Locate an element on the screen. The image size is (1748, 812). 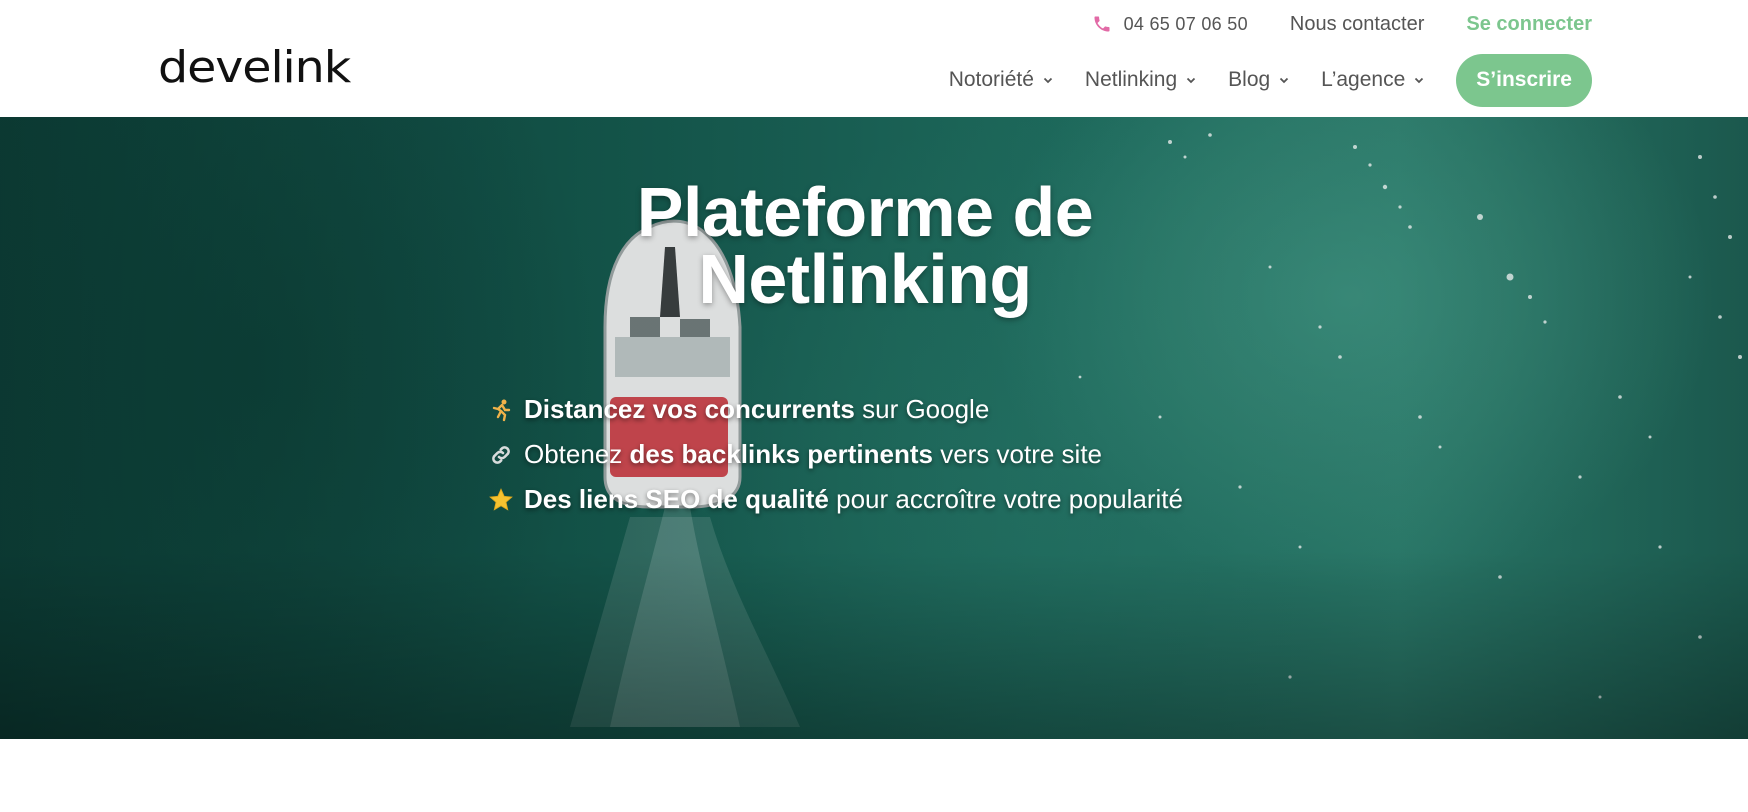
nav-item-label: Netlinking is located at coordinates (1131, 79).